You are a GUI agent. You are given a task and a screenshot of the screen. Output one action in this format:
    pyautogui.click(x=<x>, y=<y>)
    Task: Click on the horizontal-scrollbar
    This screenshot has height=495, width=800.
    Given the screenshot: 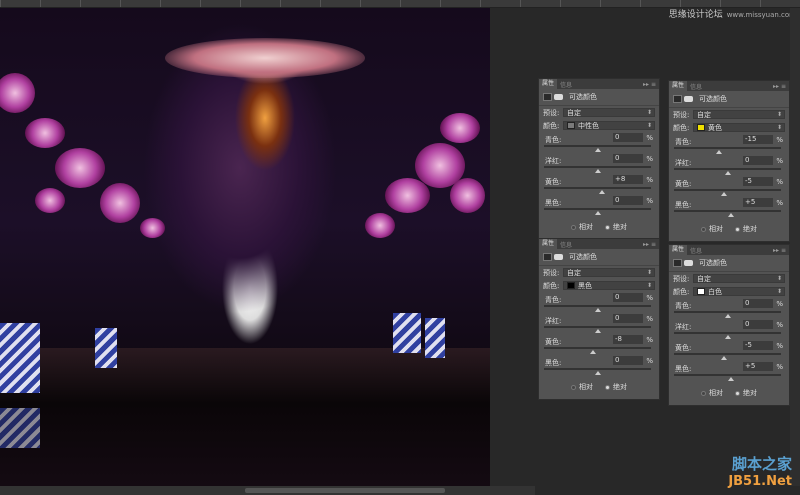 What is the action you would take?
    pyautogui.click(x=267, y=490)
    